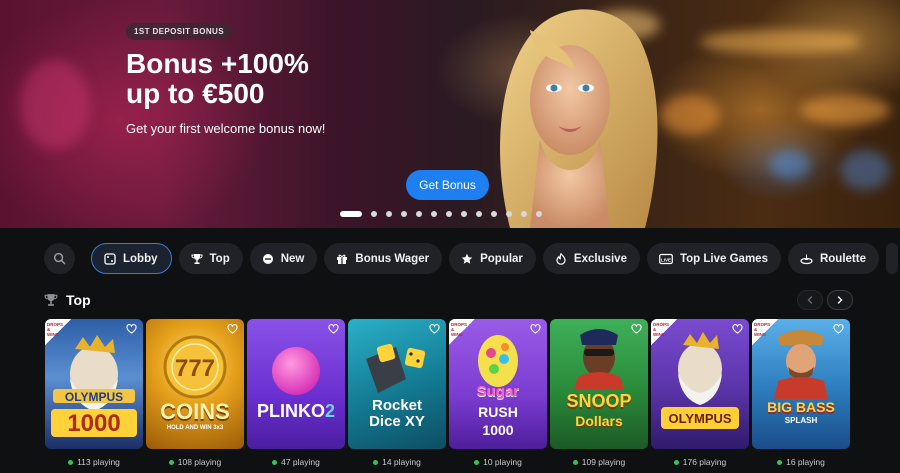 The height and width of the screenshot is (473, 900). Describe the element at coordinates (498, 421) in the screenshot. I see `game-logo-subtitle: RUSH 1000` at that location.